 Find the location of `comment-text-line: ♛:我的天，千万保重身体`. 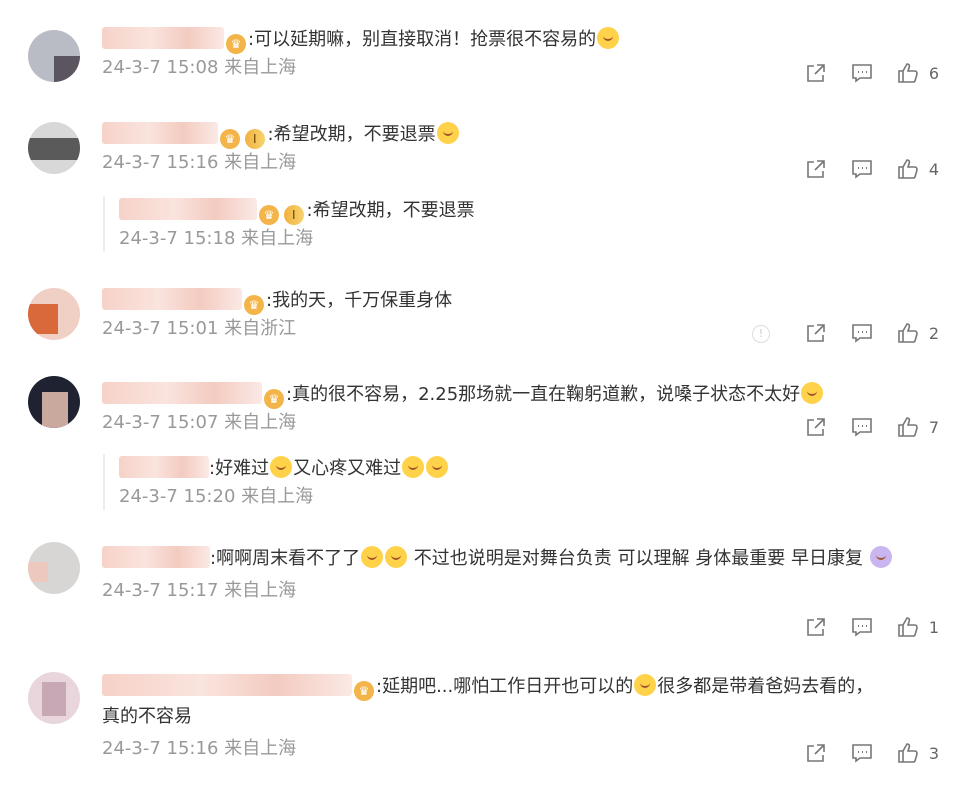

comment-text-line: ♛:我的天，千万保重身体 is located at coordinates (520, 301).